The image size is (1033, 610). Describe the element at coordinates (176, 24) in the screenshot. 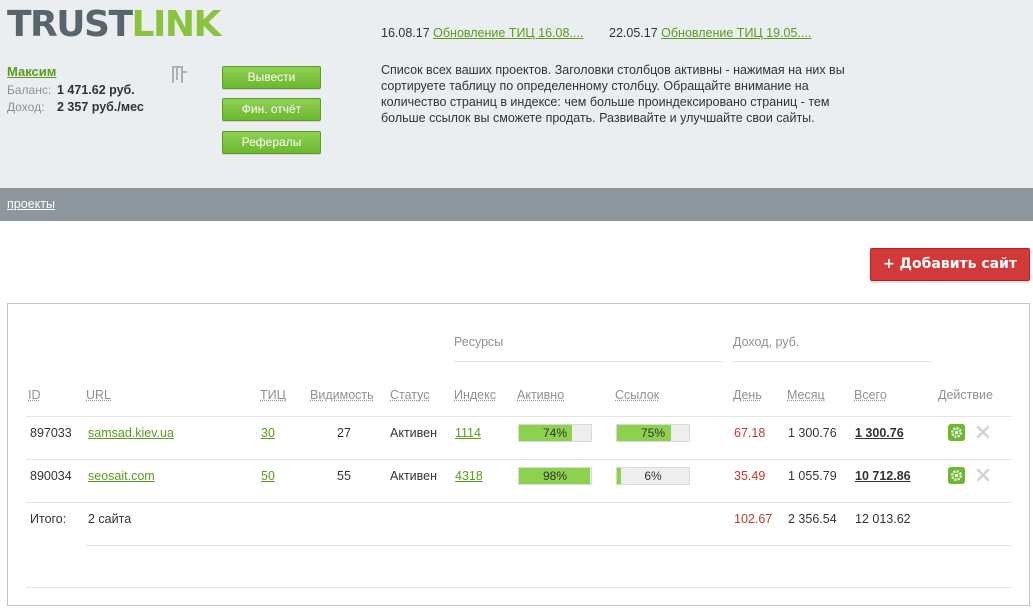

I see `logo-part-link: LINK` at that location.